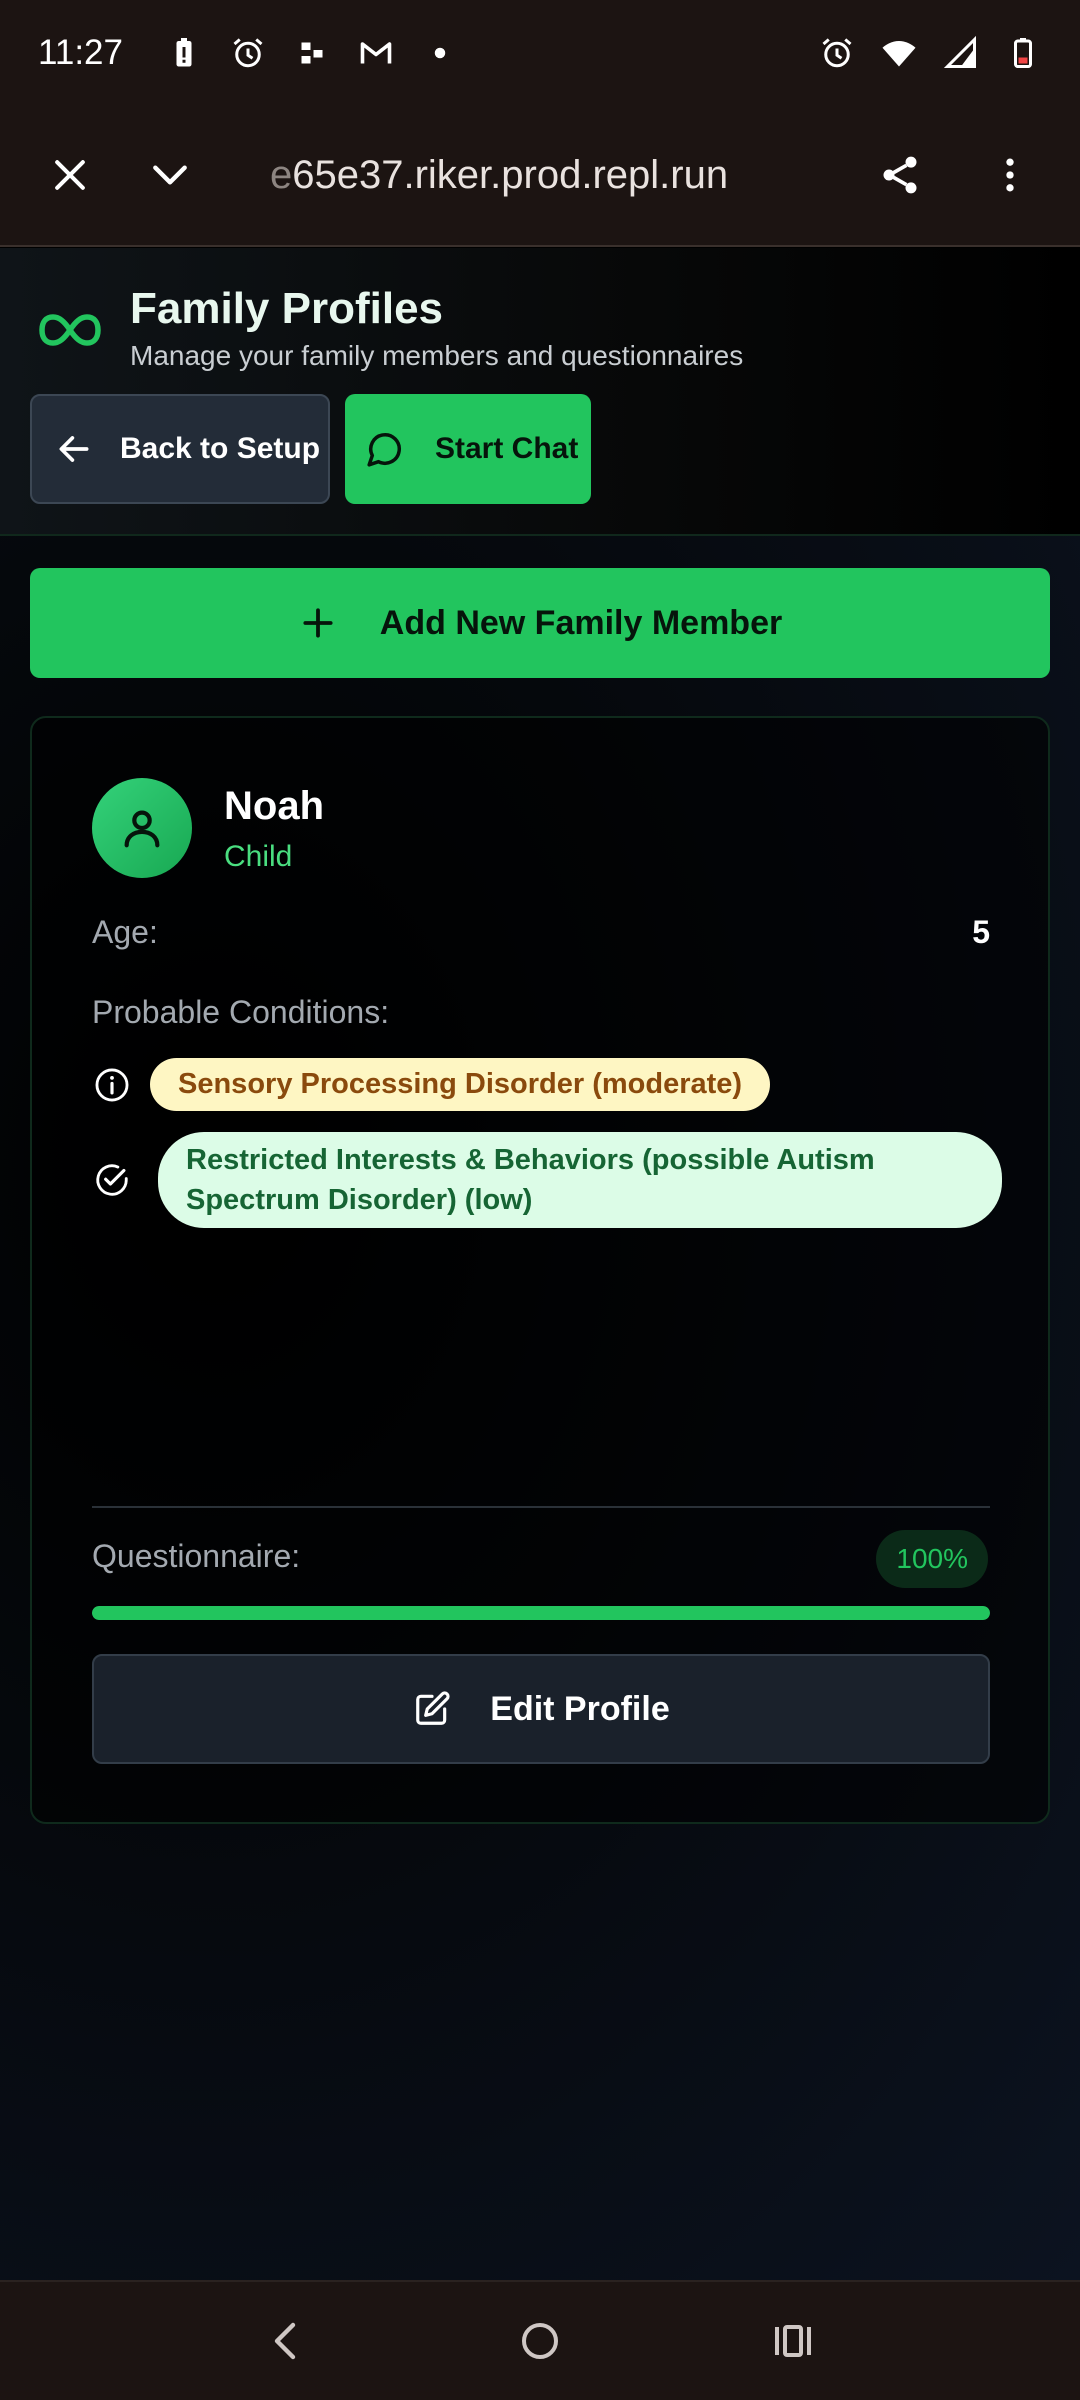 The image size is (1080, 2400). What do you see at coordinates (241, 1012) in the screenshot?
I see `conditions-heading: Probable Conditions:` at bounding box center [241, 1012].